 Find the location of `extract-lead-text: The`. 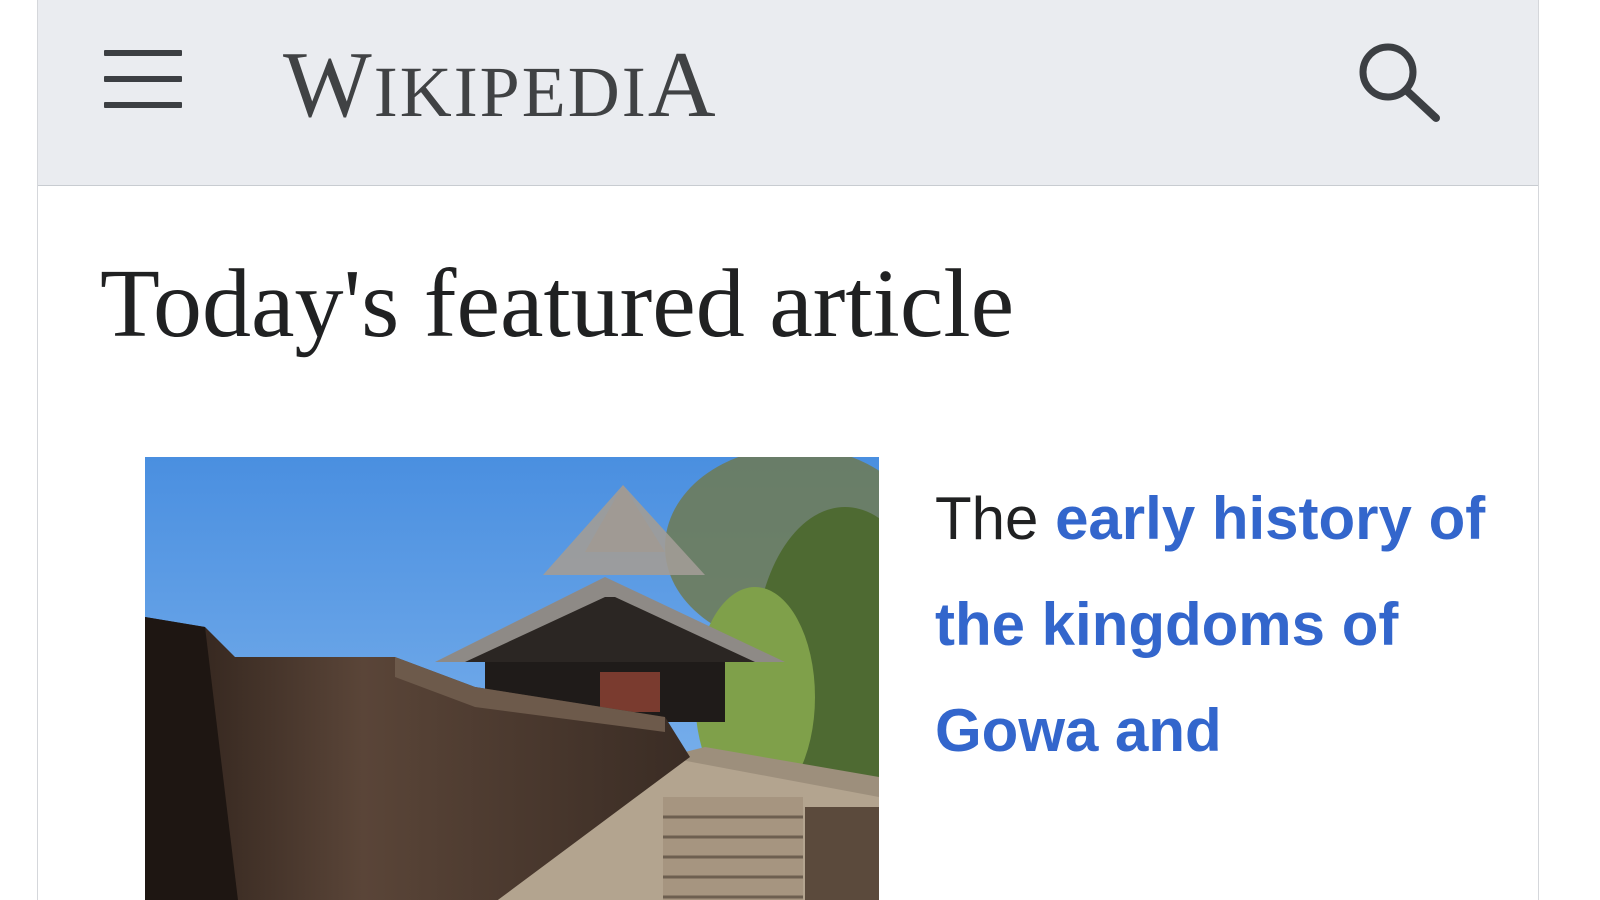

extract-lead-text: The is located at coordinates (995, 518).